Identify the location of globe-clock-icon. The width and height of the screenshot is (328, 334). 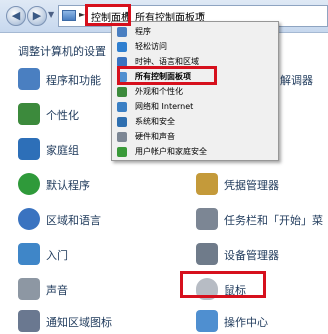
(29, 219).